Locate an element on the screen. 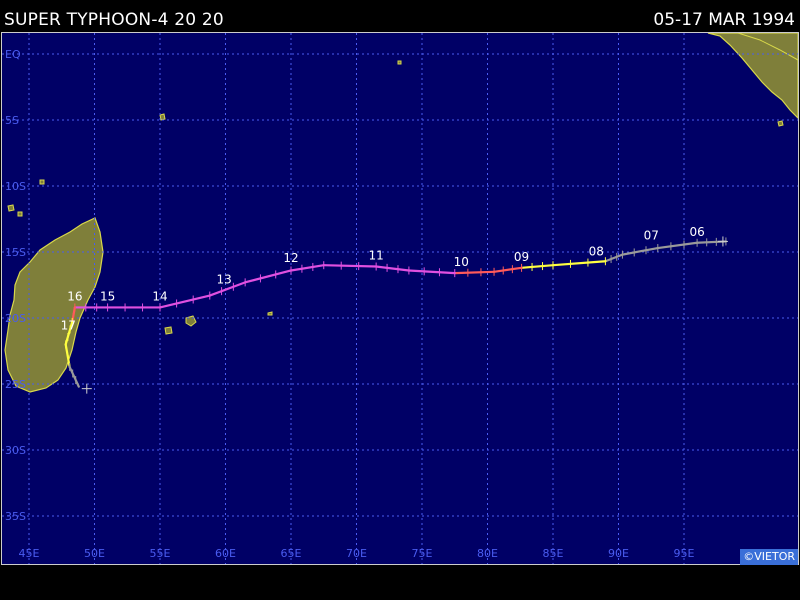 This screenshot has height=600, width=800. longitude-label: 75E is located at coordinates (422, 553).